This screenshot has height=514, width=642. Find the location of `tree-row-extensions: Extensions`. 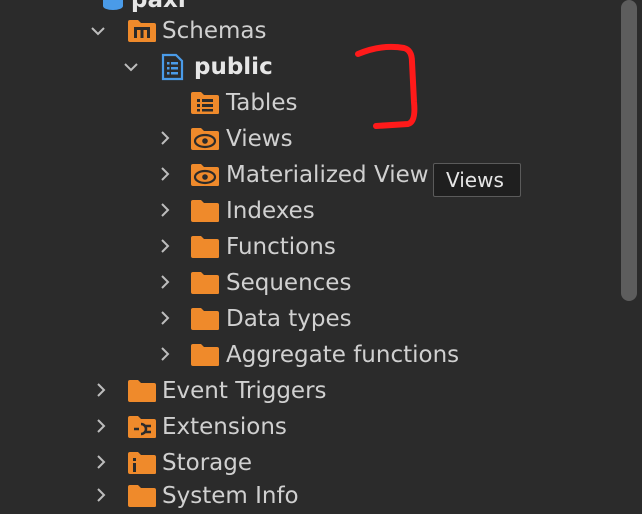

tree-row-extensions: Extensions is located at coordinates (310, 427).